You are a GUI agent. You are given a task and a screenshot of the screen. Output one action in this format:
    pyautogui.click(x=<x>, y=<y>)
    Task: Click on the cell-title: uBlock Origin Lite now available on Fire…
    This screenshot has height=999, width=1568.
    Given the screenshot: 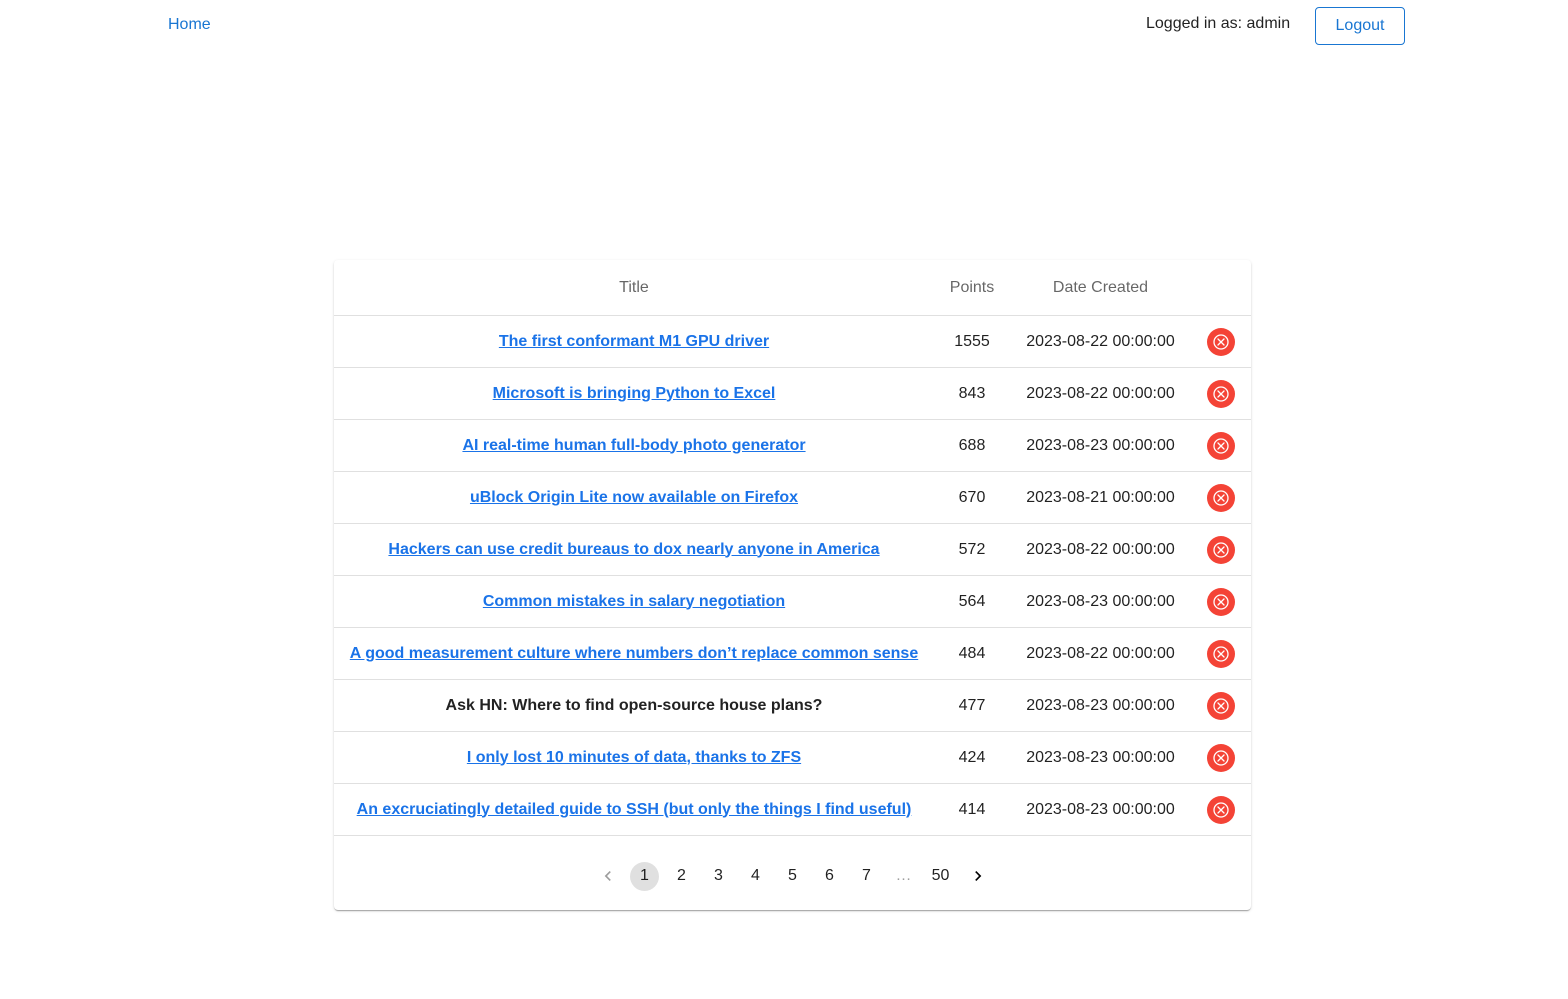 What is the action you would take?
    pyautogui.click(x=634, y=497)
    